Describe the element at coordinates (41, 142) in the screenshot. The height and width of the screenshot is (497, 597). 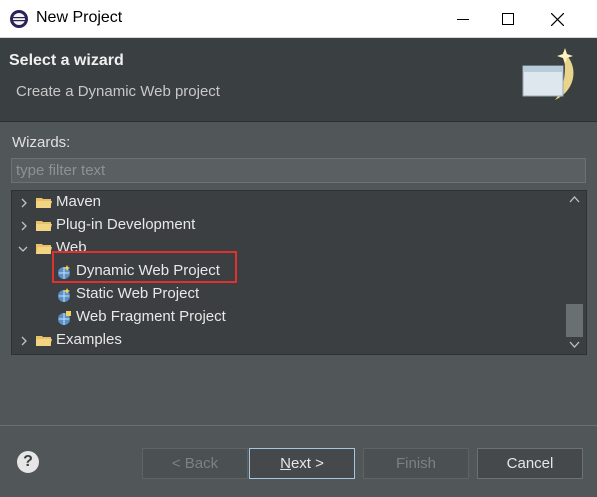
I see `wizards-label: Wizards:` at that location.